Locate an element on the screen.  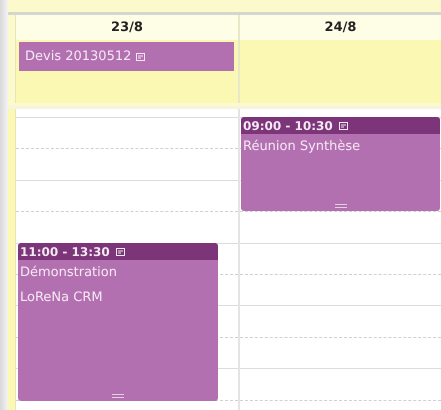
event-title: Réunion Synthèse is located at coordinates (302, 147).